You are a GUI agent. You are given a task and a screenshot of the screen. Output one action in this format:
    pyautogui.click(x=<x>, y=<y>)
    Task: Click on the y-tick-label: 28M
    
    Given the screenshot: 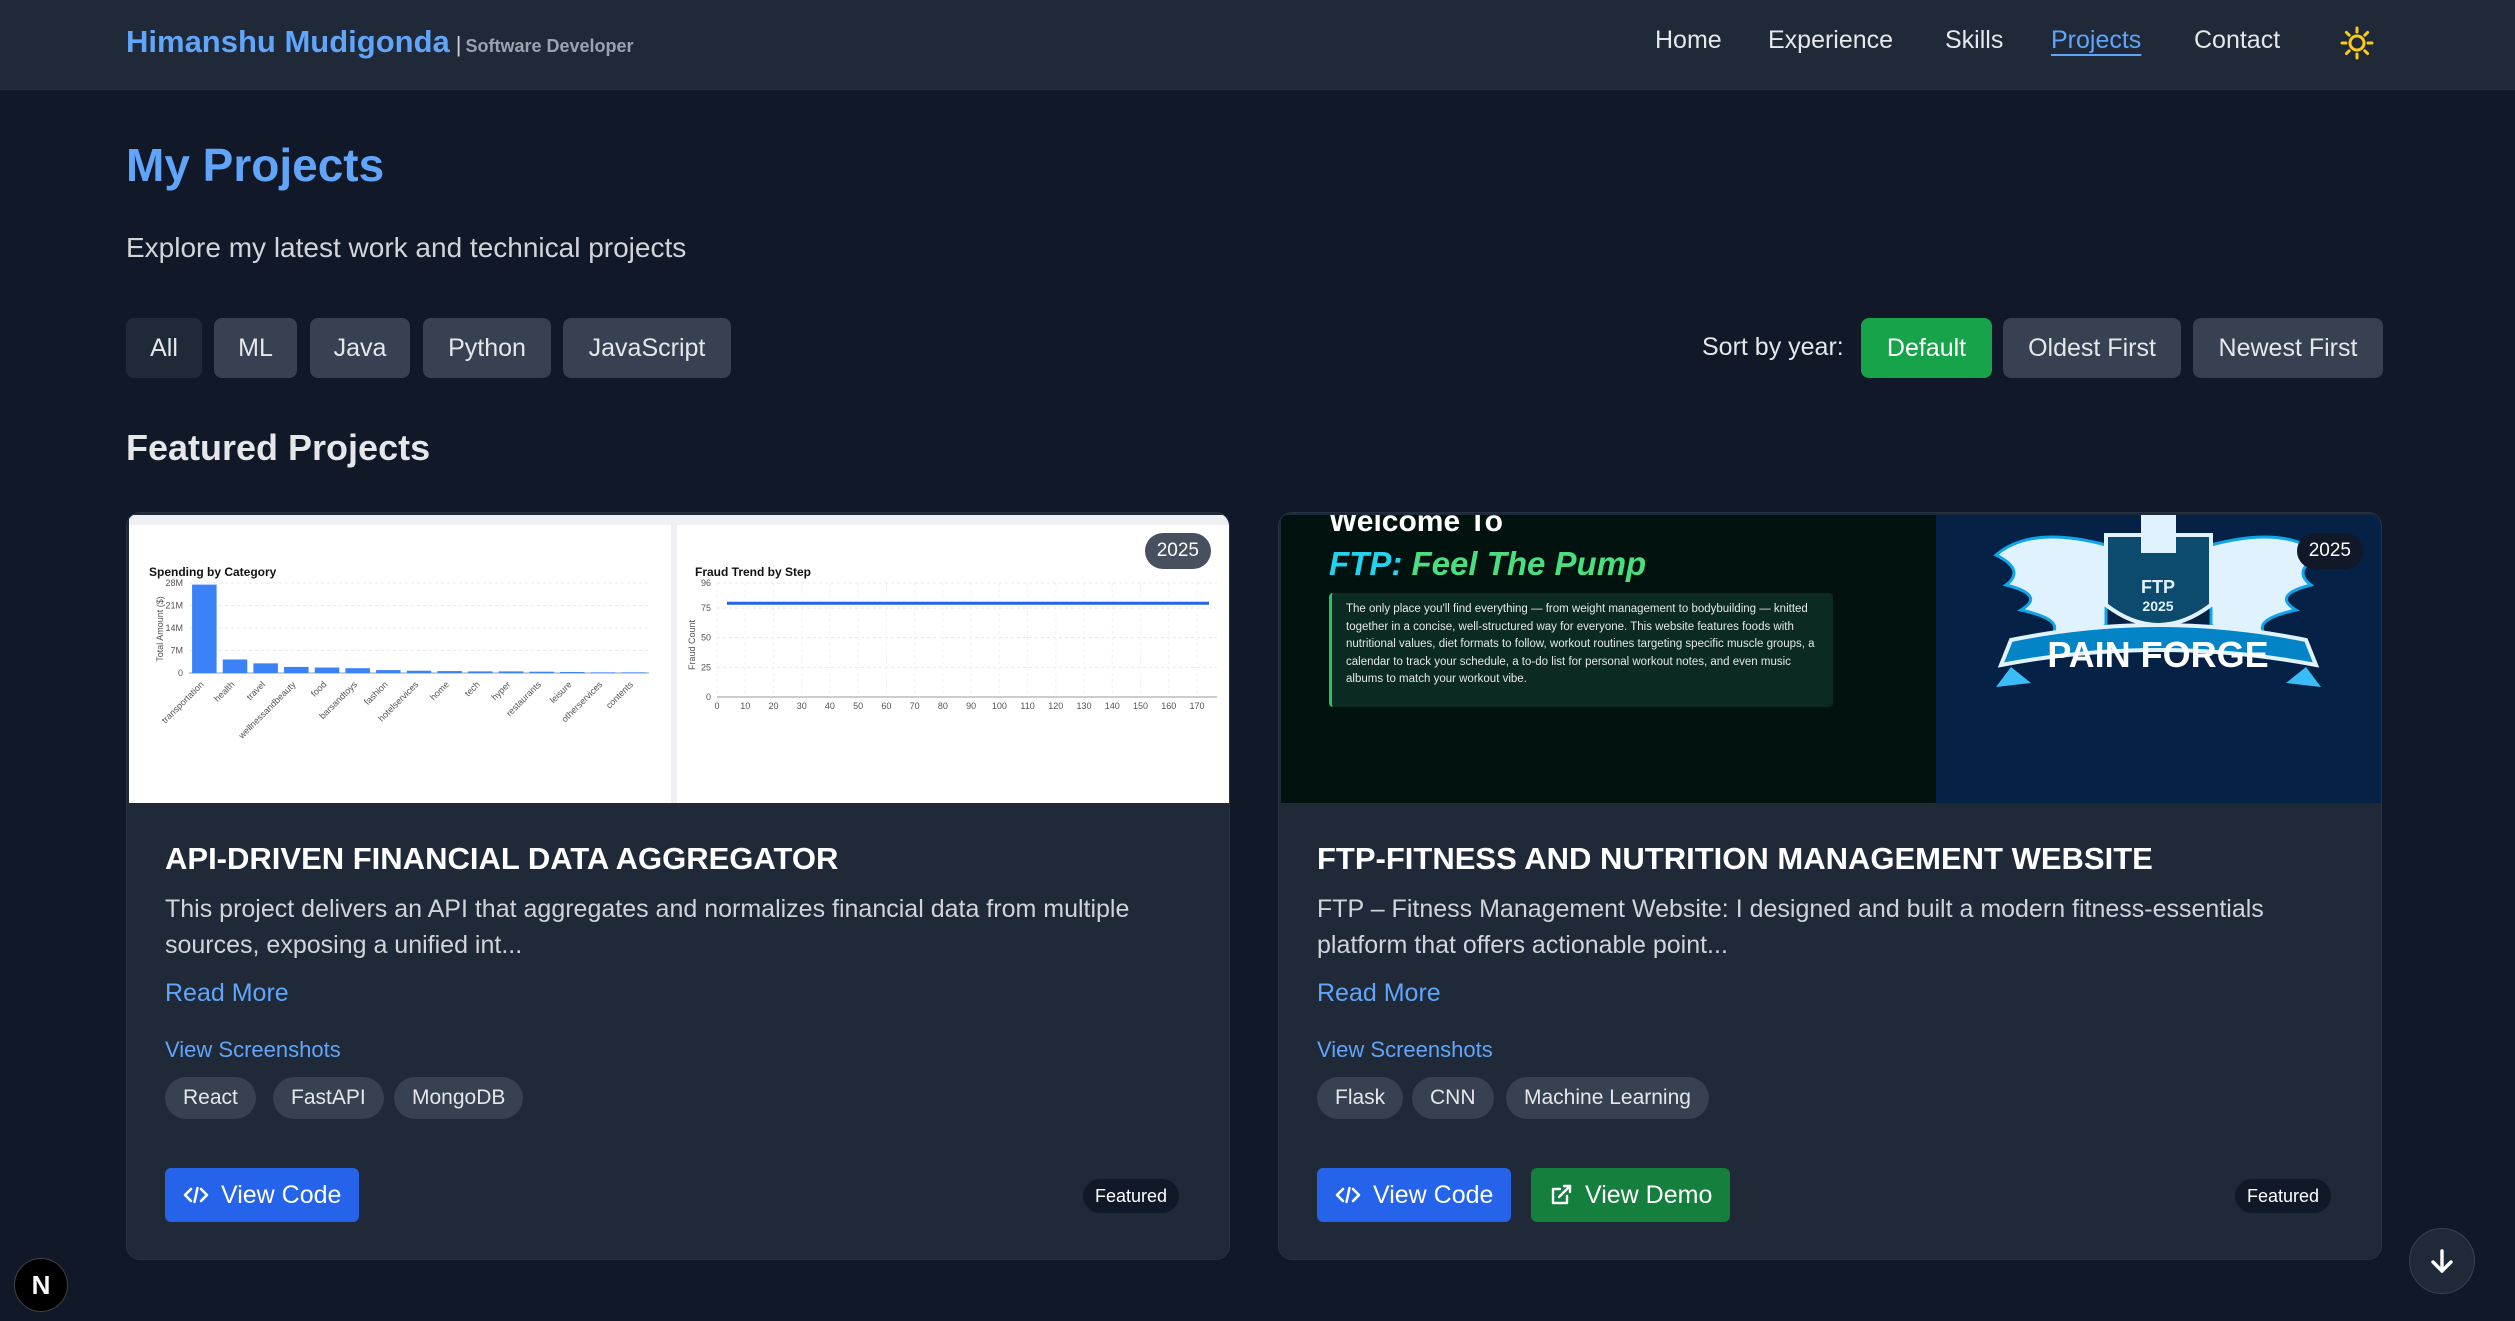 What is the action you would take?
    pyautogui.click(x=174, y=583)
    